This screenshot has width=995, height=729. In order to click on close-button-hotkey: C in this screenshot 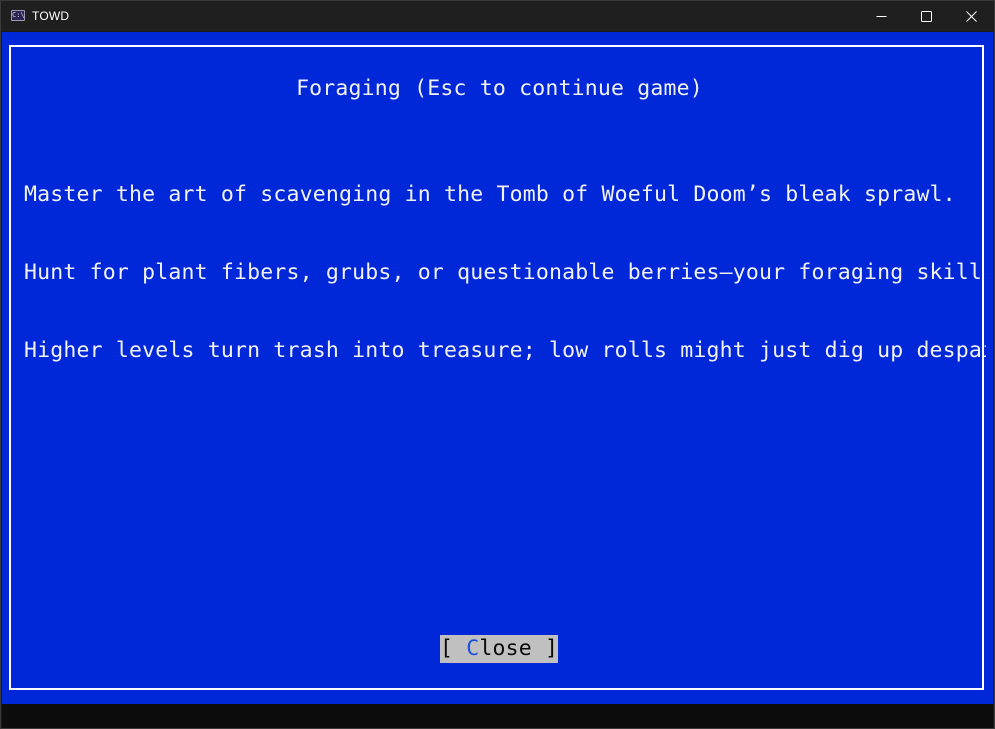, I will do `click(473, 648)`.